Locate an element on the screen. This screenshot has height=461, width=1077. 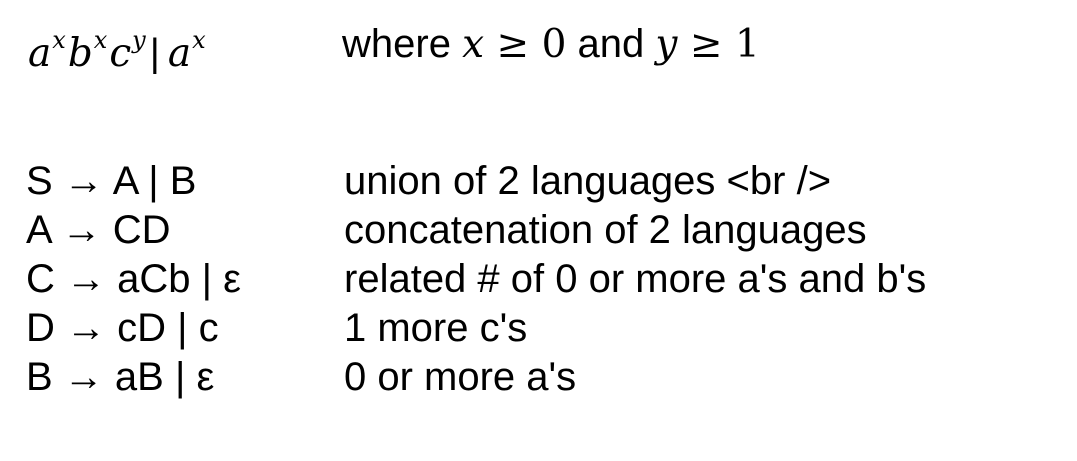
language-expression: axbxcy | ax is located at coordinates (118, 52).